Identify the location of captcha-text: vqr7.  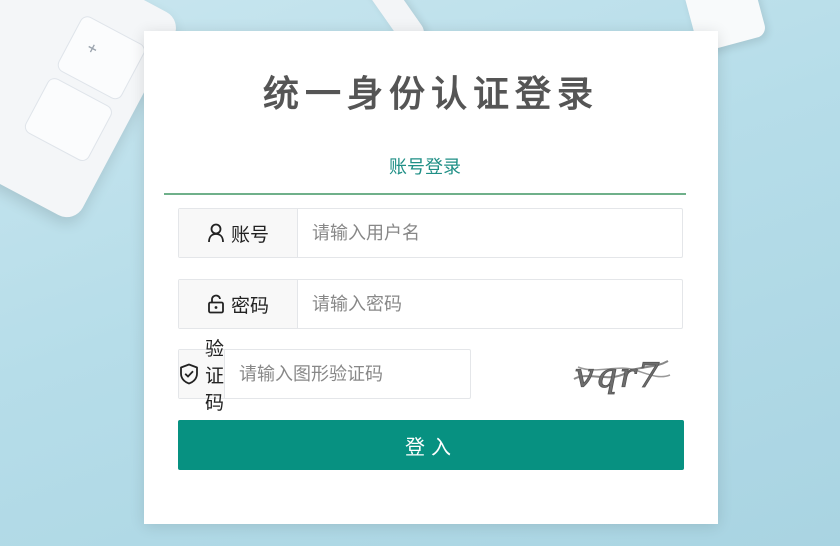
(618, 376).